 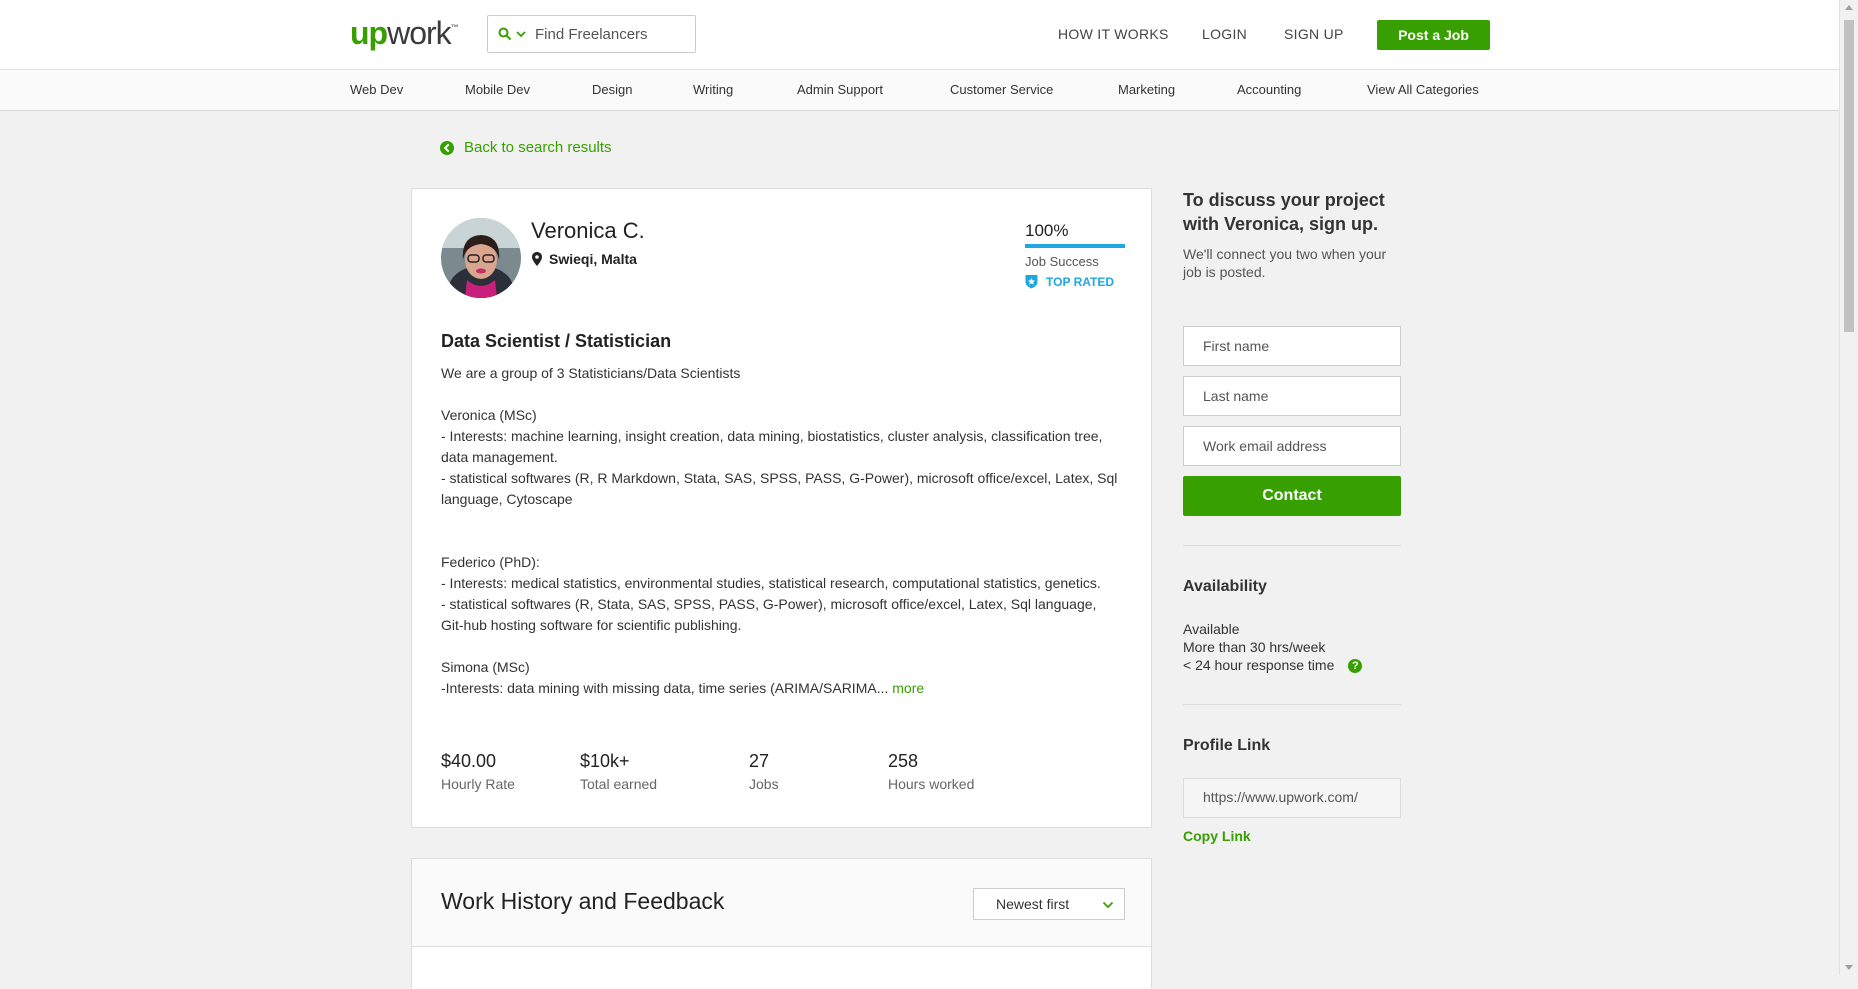 What do you see at coordinates (376, 89) in the screenshot?
I see `category-web-dev: Web Dev` at bounding box center [376, 89].